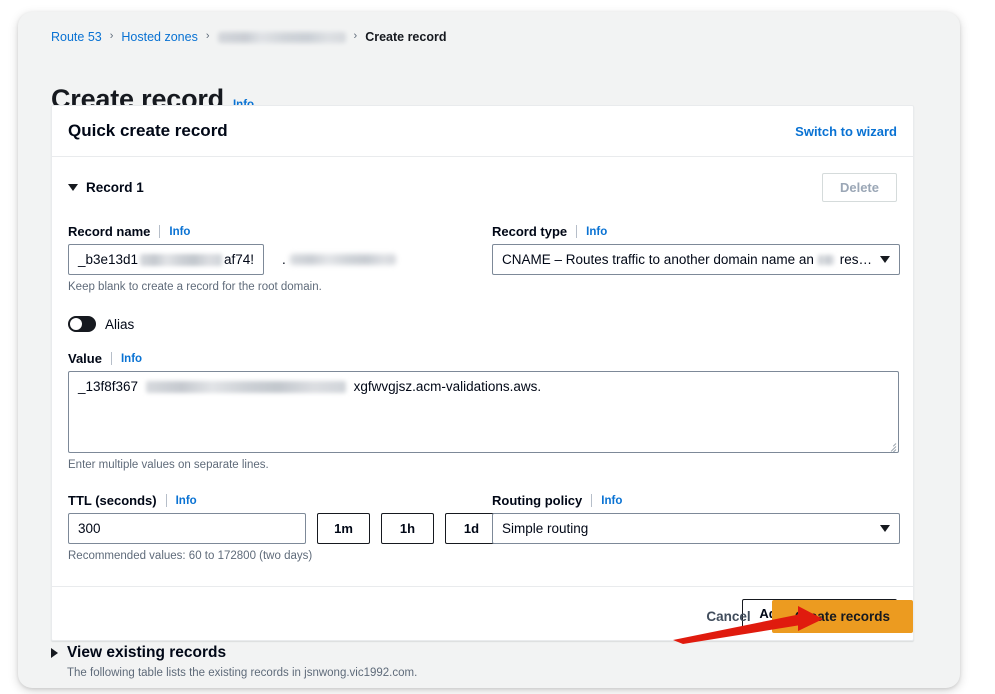 The image size is (995, 694). What do you see at coordinates (109, 231) in the screenshot?
I see `record-name-label: Record name` at bounding box center [109, 231].